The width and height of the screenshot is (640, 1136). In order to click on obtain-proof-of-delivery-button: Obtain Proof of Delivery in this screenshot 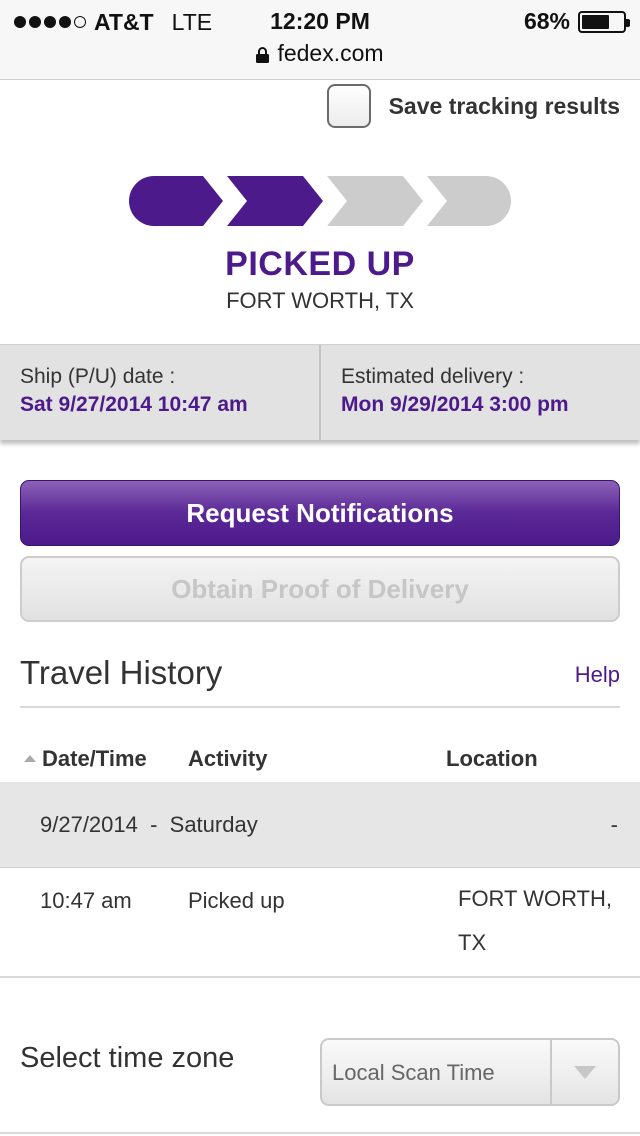, I will do `click(320, 589)`.